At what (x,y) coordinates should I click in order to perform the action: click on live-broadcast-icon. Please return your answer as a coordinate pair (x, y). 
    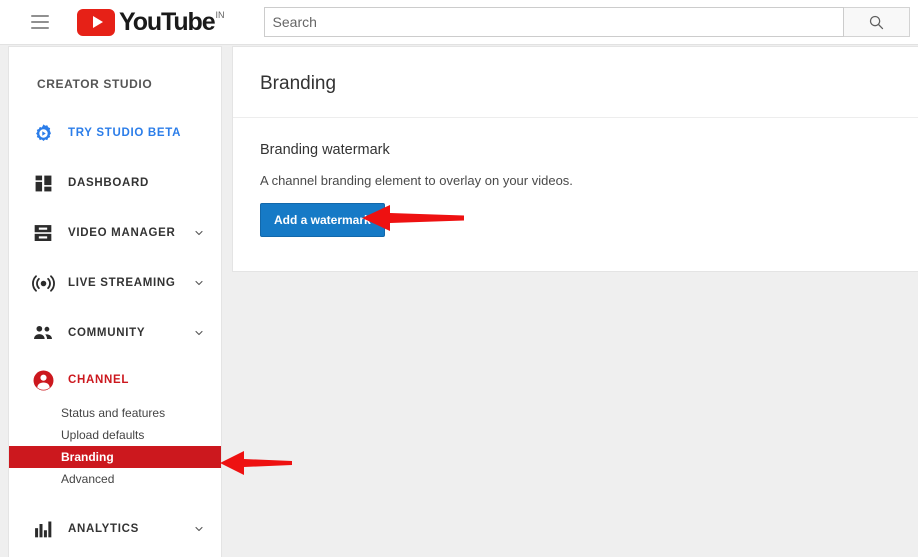
    Looking at the image, I should click on (43, 283).